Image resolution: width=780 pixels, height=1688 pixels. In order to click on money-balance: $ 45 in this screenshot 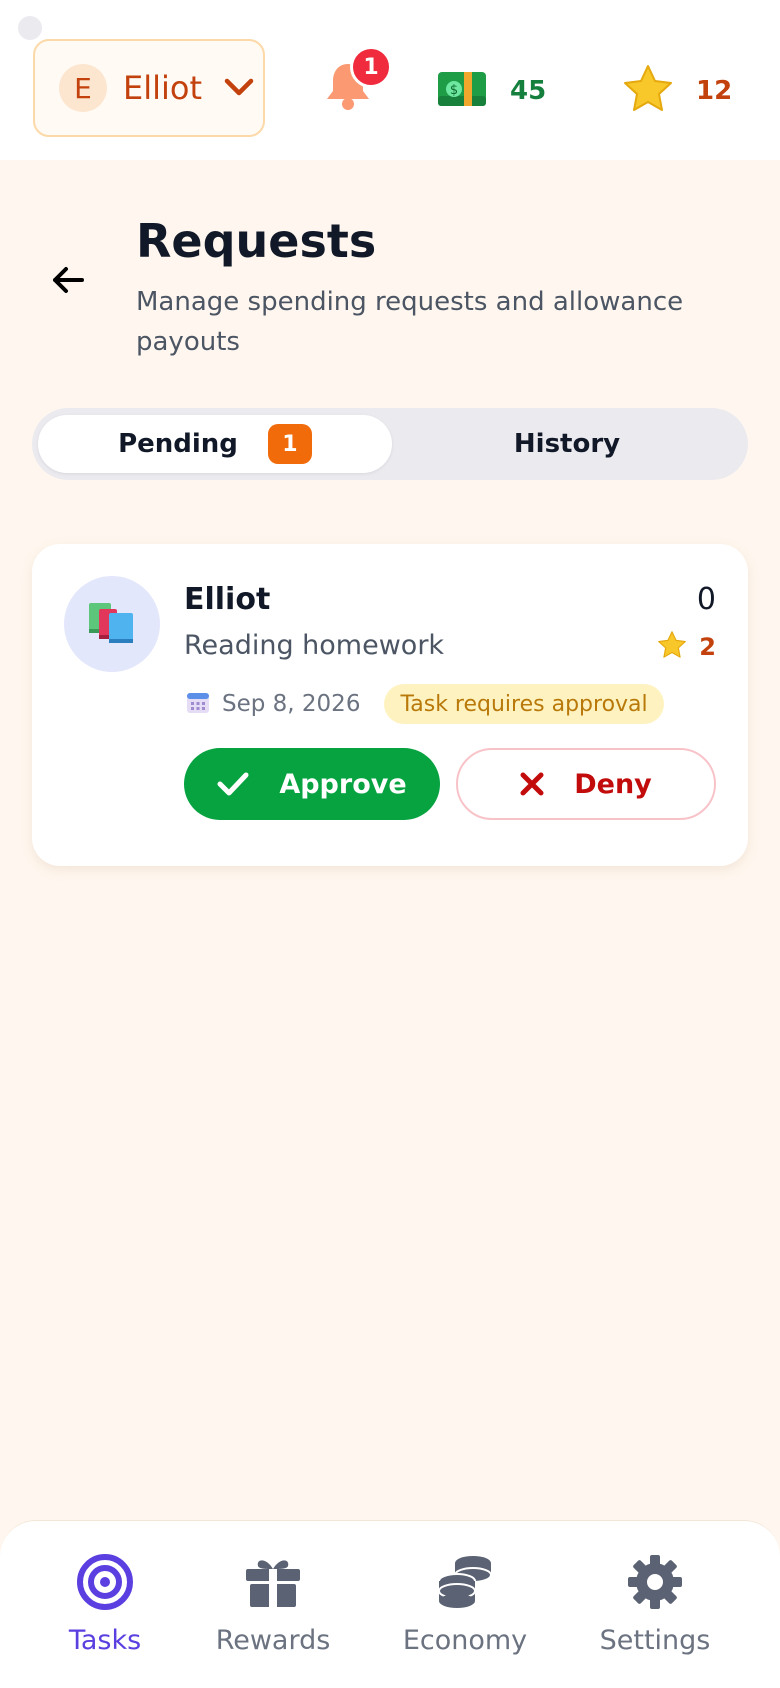, I will do `click(492, 91)`.